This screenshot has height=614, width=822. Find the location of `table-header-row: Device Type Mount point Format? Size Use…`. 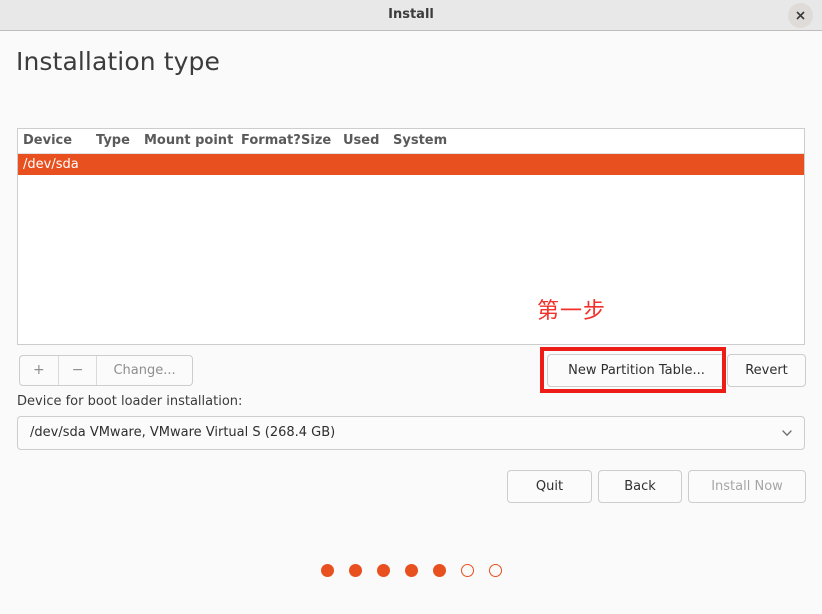

table-header-row: Device Type Mount point Format? Size Use… is located at coordinates (411, 141).